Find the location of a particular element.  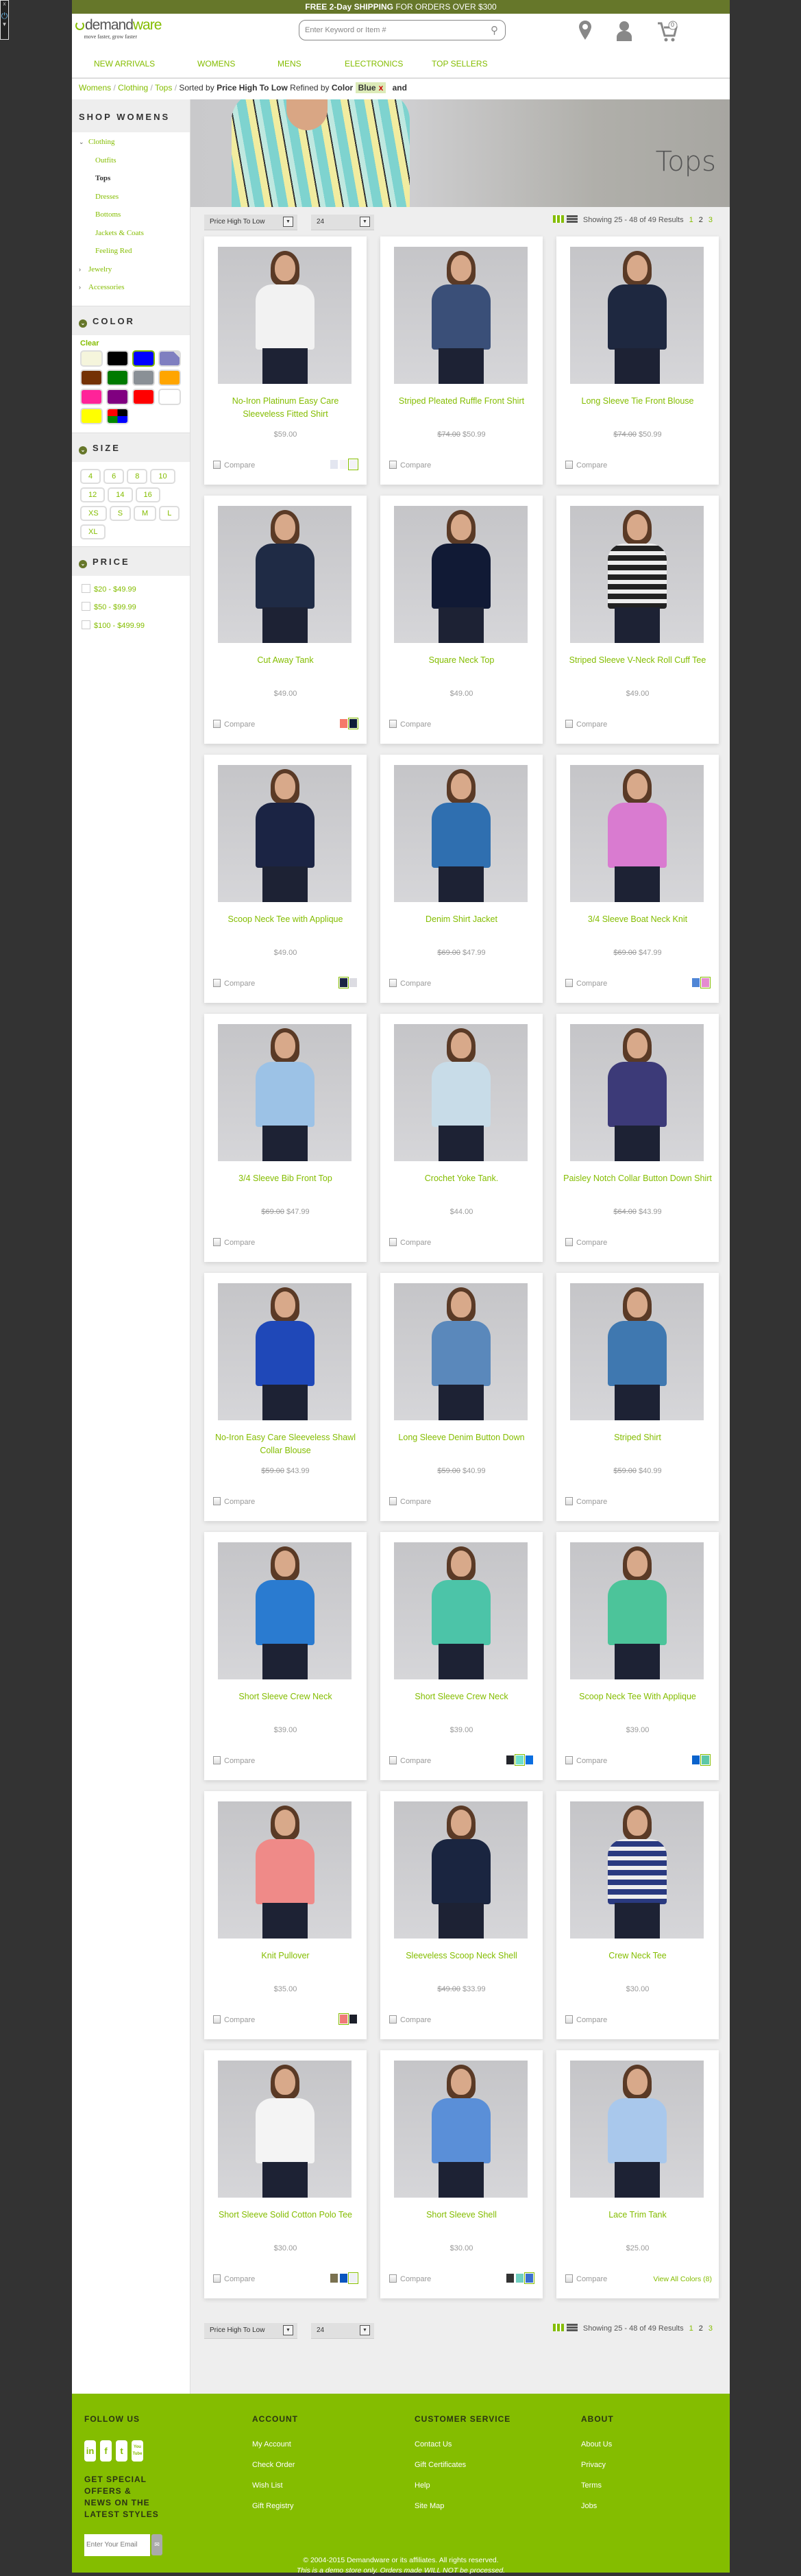

size-option: 8 is located at coordinates (137, 476).